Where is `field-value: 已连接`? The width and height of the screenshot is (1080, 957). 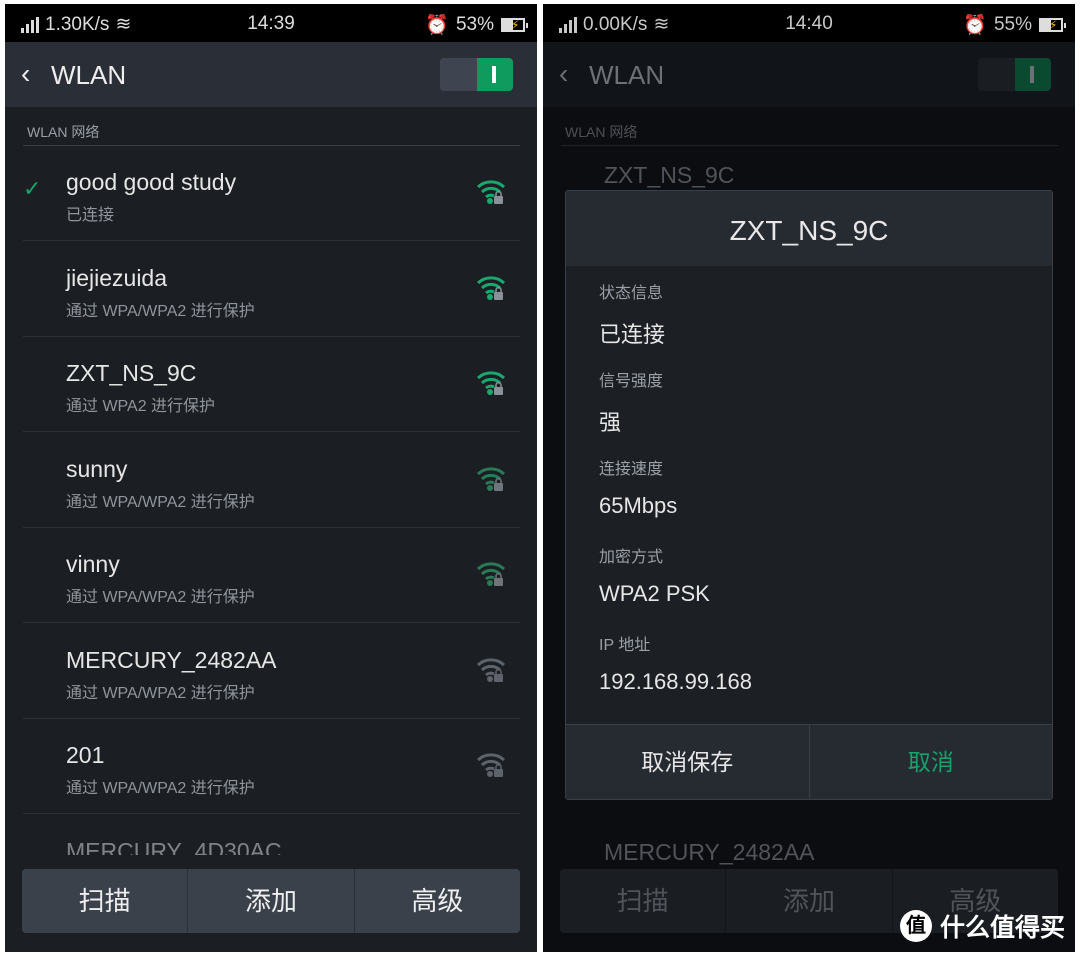 field-value: 已连接 is located at coordinates (632, 334).